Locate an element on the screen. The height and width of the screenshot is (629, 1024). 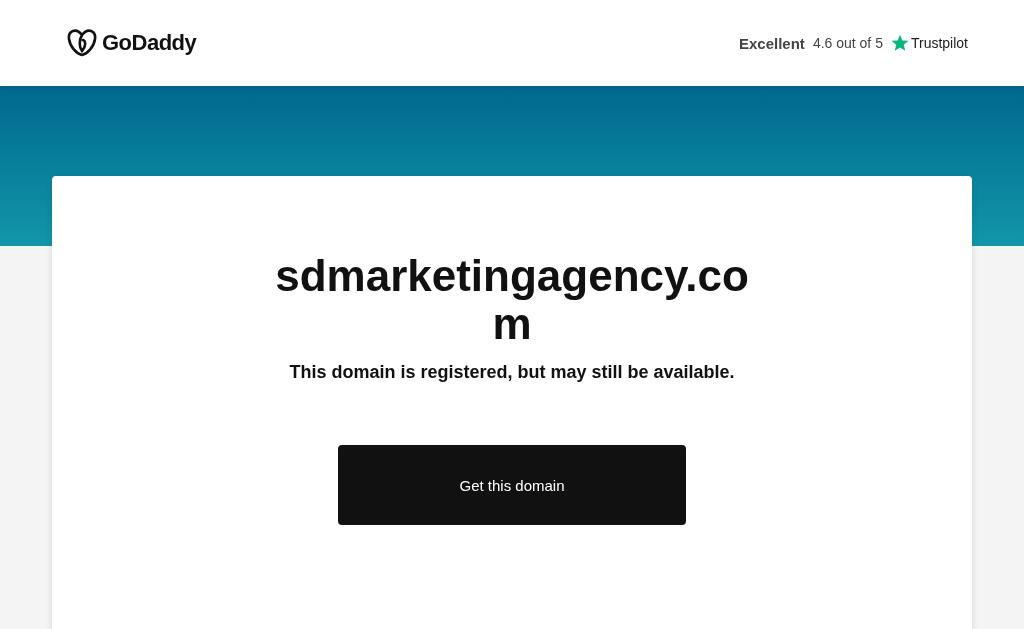
rating-score: 4.6 out of 5 is located at coordinates (847, 43).